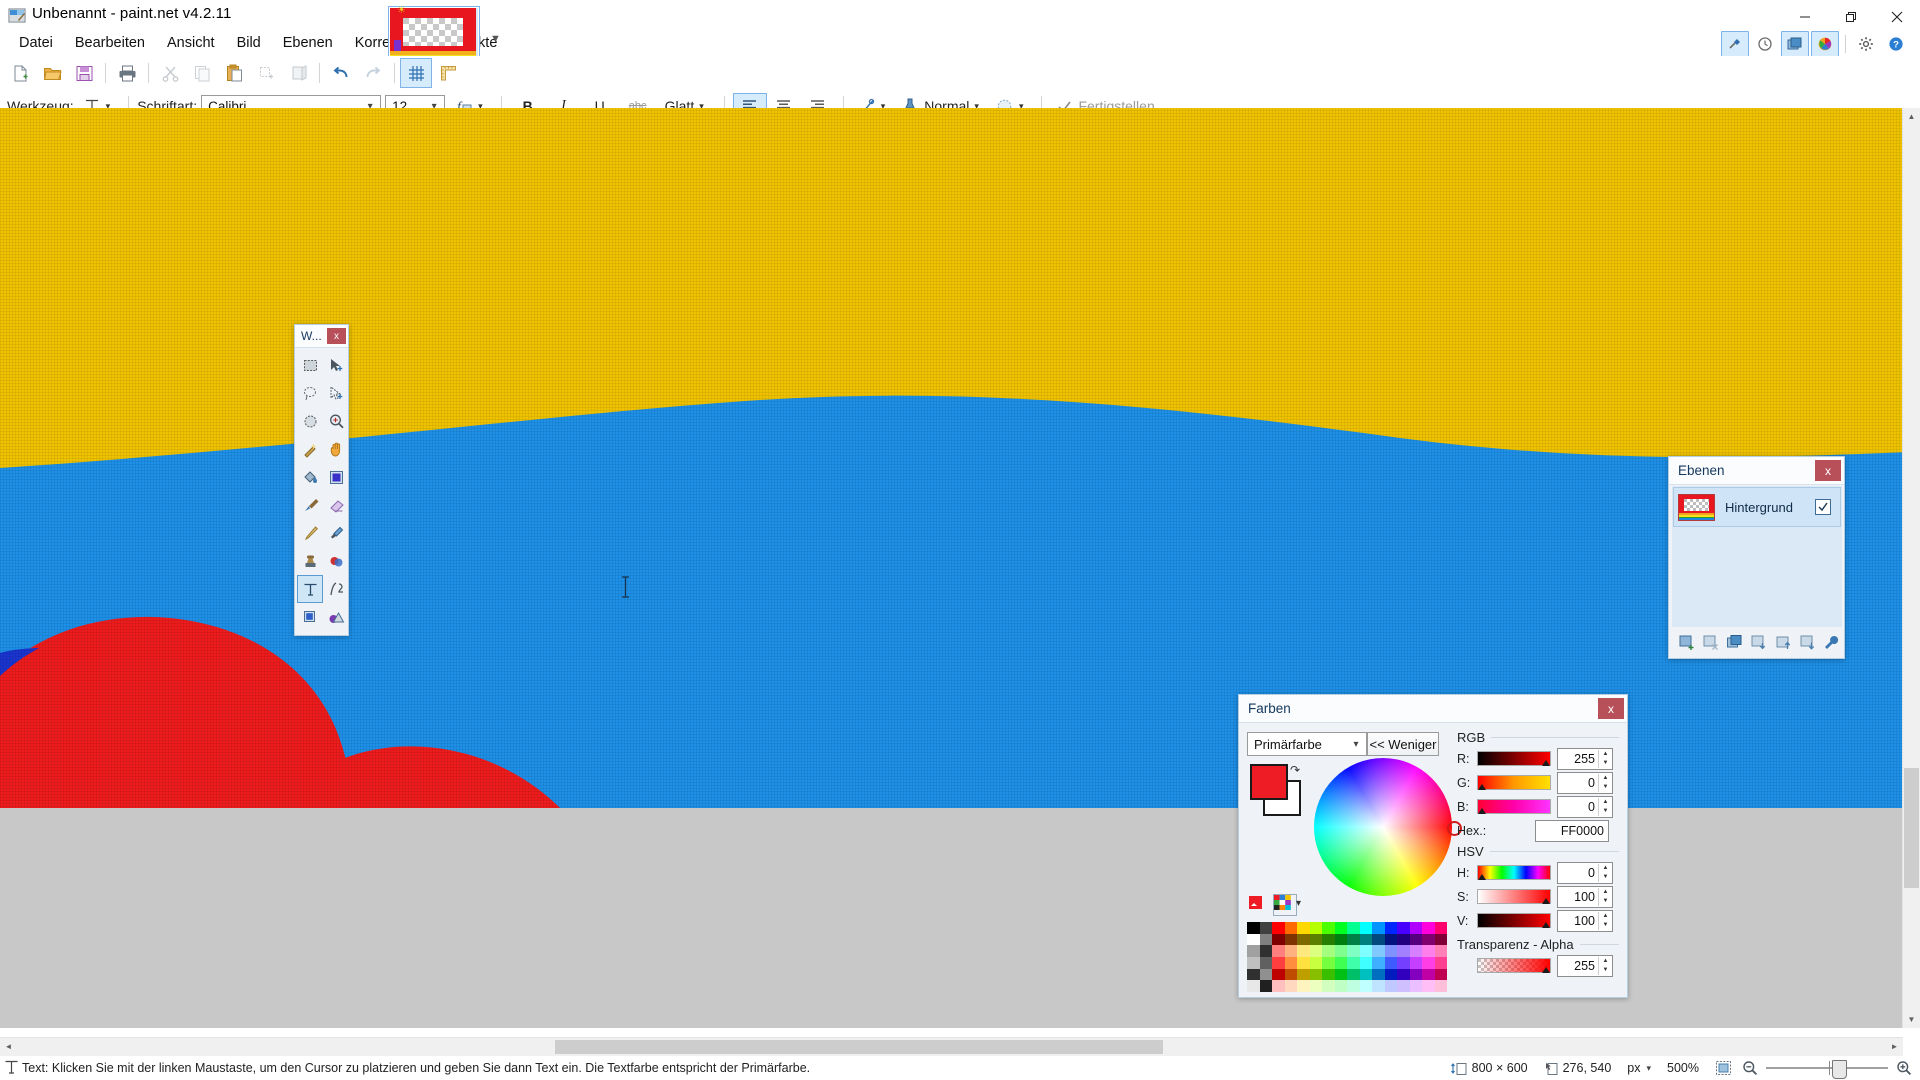 This screenshot has width=1920, height=1080. What do you see at coordinates (308, 43) in the screenshot?
I see `menu-ebenen: Ebenen` at bounding box center [308, 43].